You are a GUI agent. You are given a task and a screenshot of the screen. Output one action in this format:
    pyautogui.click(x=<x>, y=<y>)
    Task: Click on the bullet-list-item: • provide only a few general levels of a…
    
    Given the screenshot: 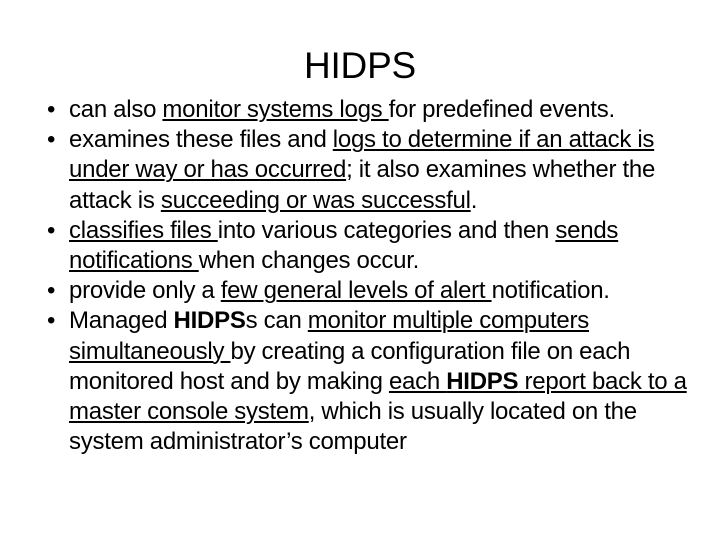 What is the action you would take?
    pyautogui.click(x=360, y=291)
    